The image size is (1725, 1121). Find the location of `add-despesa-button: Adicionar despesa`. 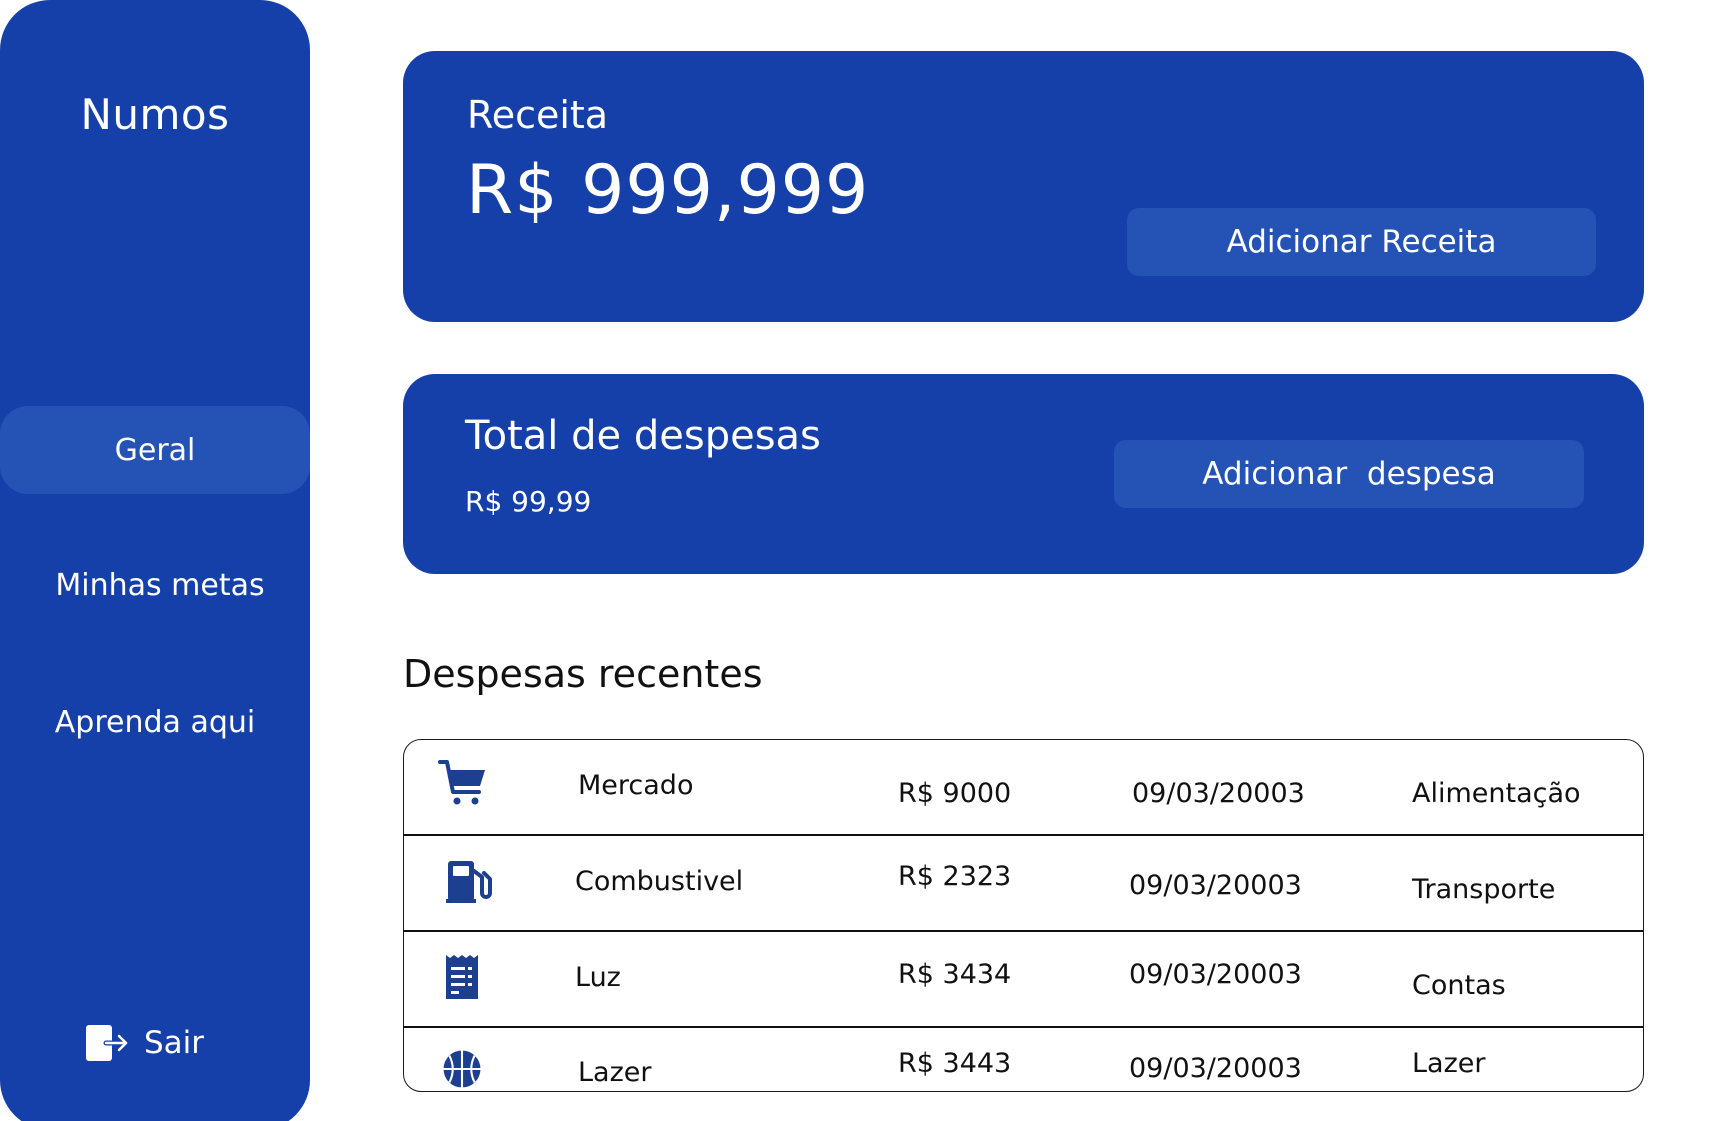

add-despesa-button: Adicionar despesa is located at coordinates (1349, 474).